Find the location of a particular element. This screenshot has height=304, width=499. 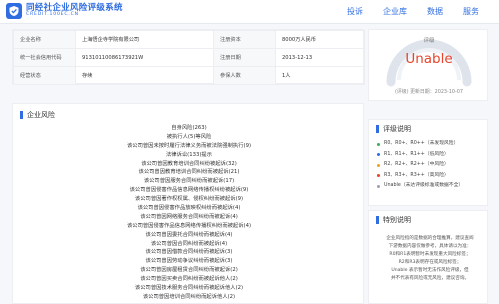

risk-section-title: 企业风险 is located at coordinates (37, 115).